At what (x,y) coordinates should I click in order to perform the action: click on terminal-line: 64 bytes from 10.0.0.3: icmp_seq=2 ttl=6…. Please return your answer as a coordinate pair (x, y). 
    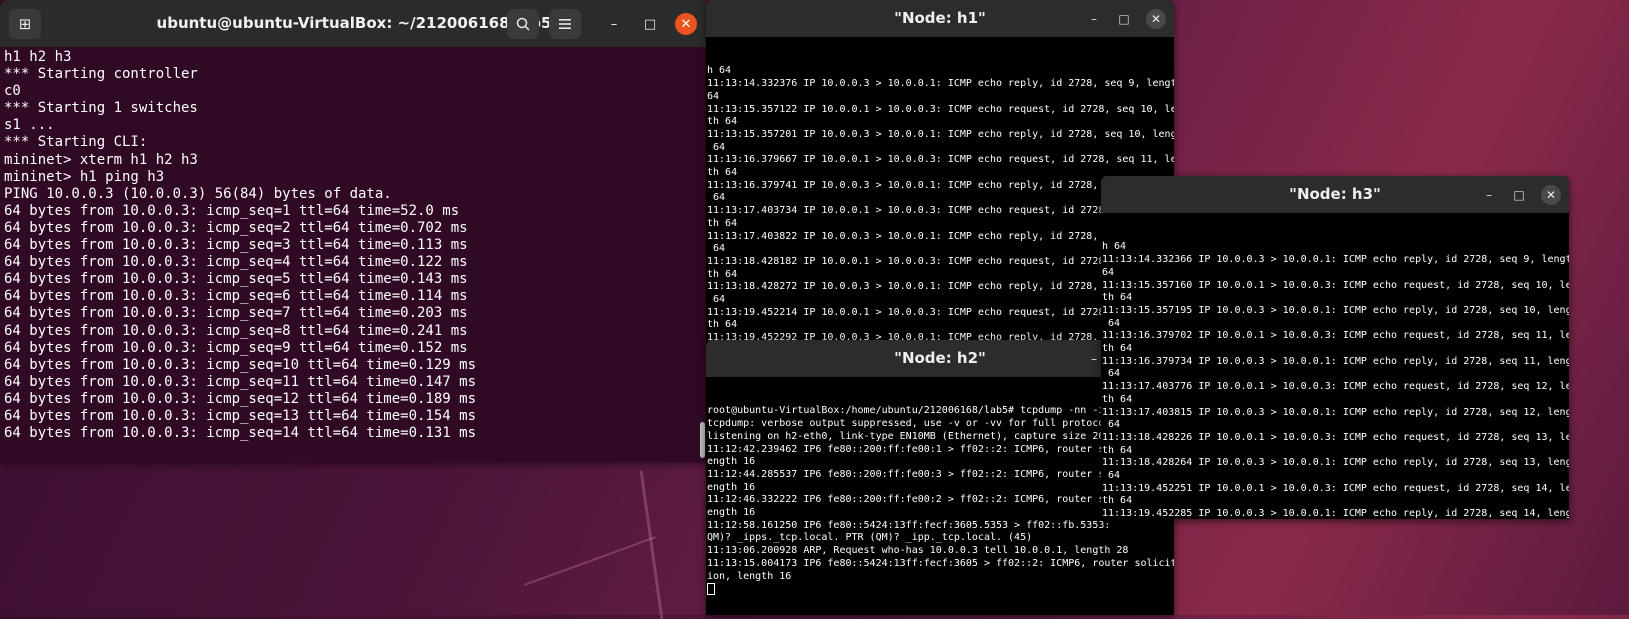
    Looking at the image, I should click on (354, 228).